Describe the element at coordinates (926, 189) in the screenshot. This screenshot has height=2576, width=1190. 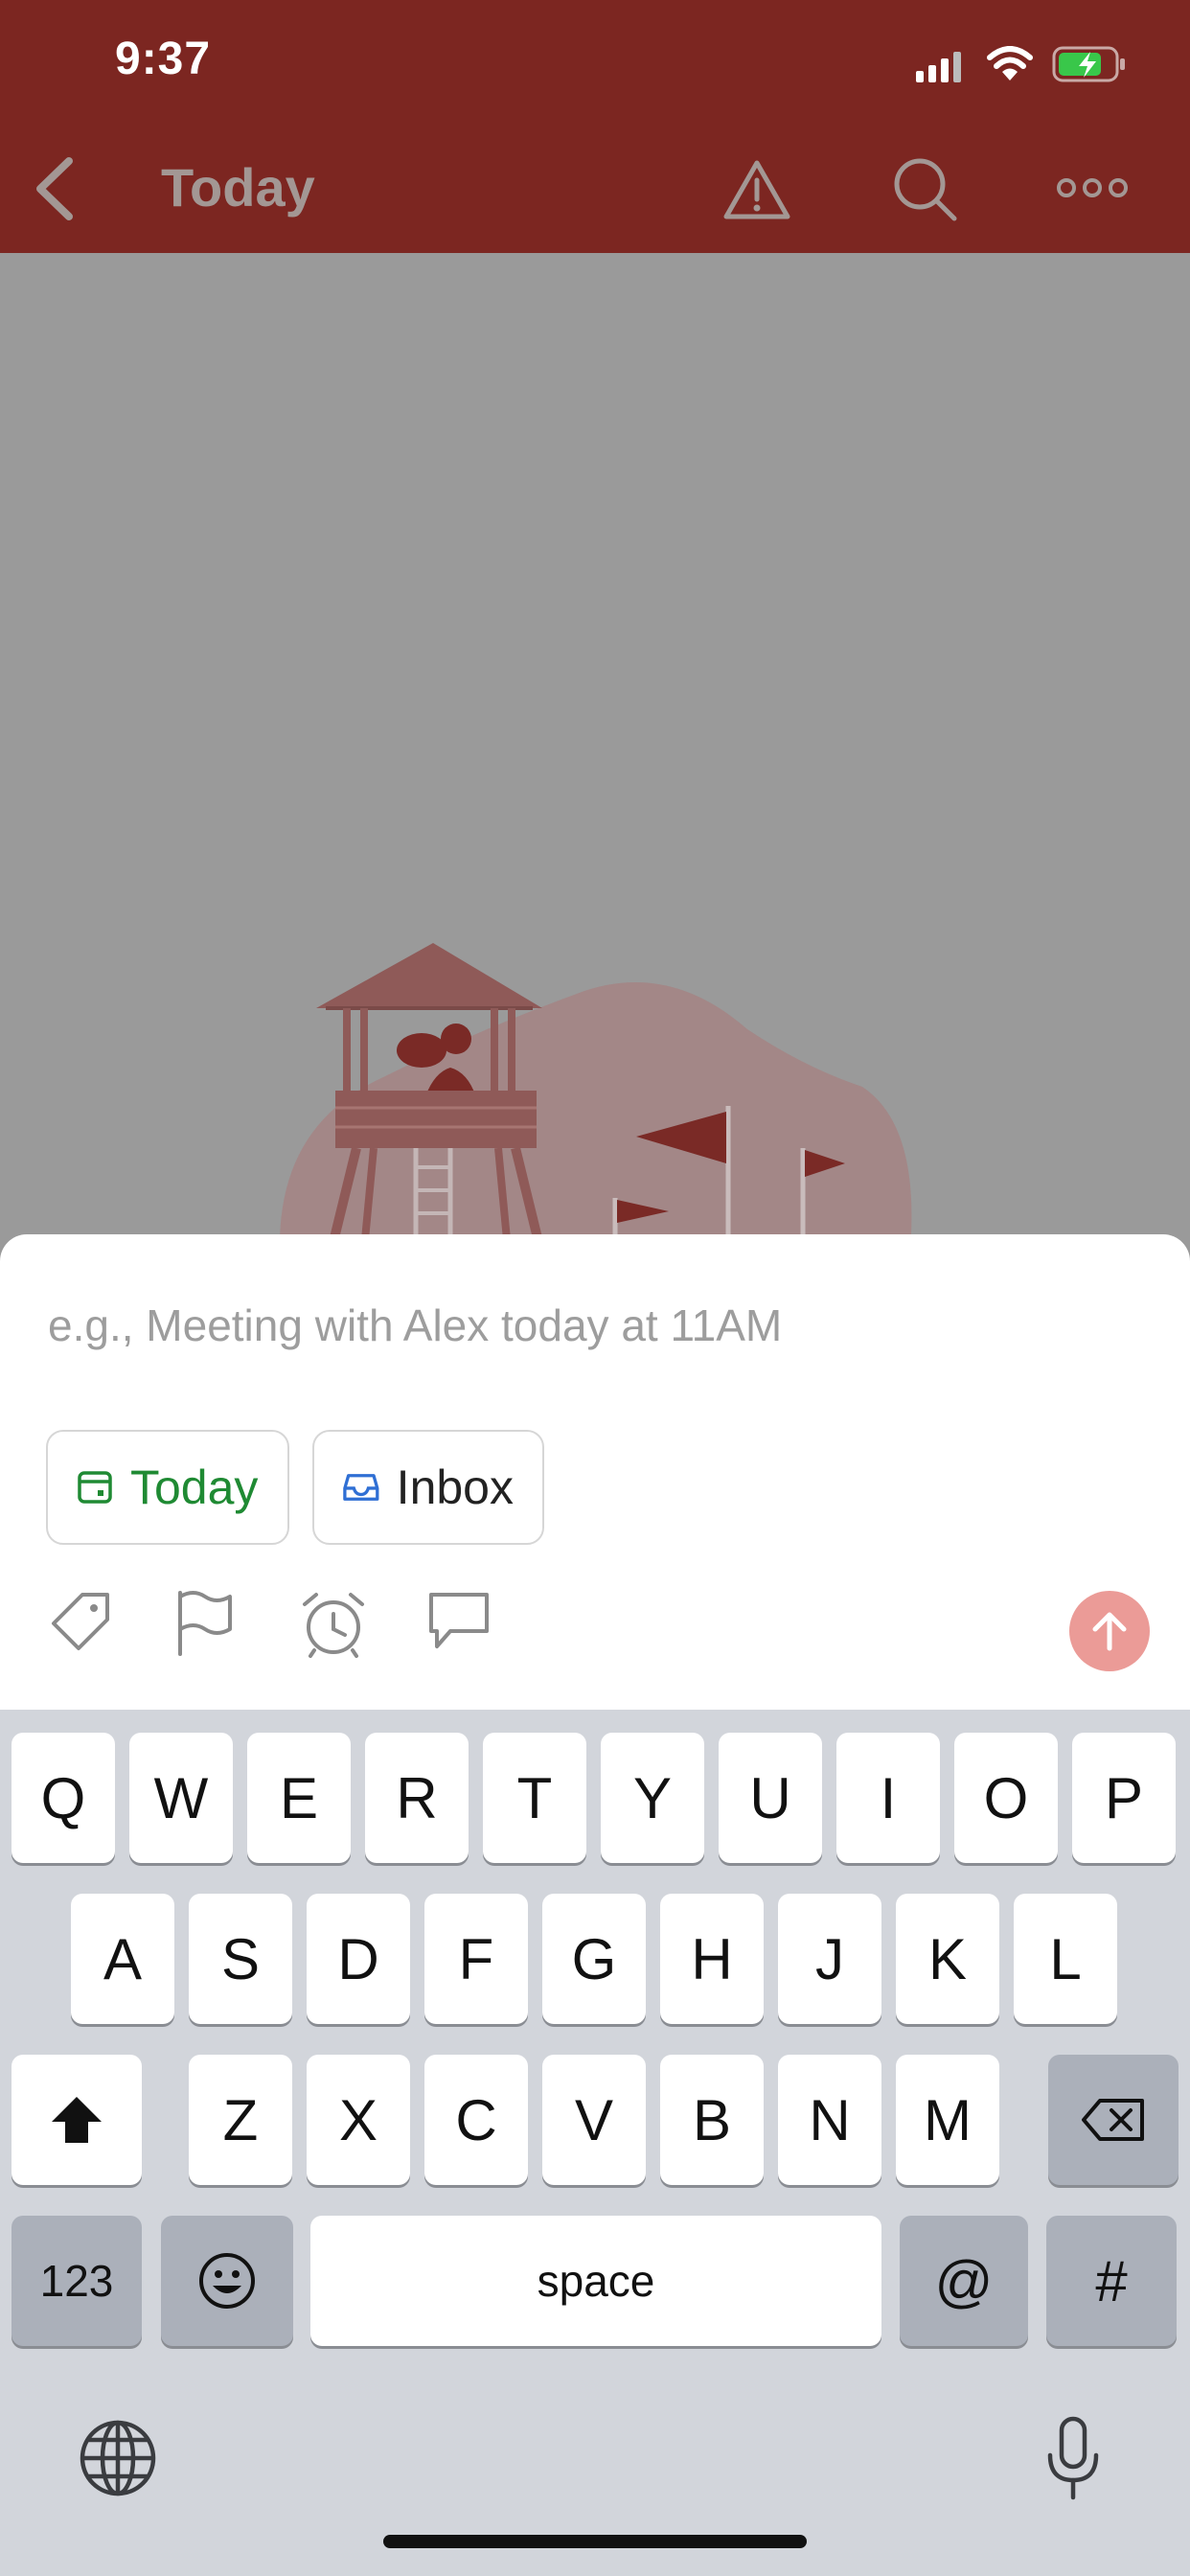
I see `search-icon` at that location.